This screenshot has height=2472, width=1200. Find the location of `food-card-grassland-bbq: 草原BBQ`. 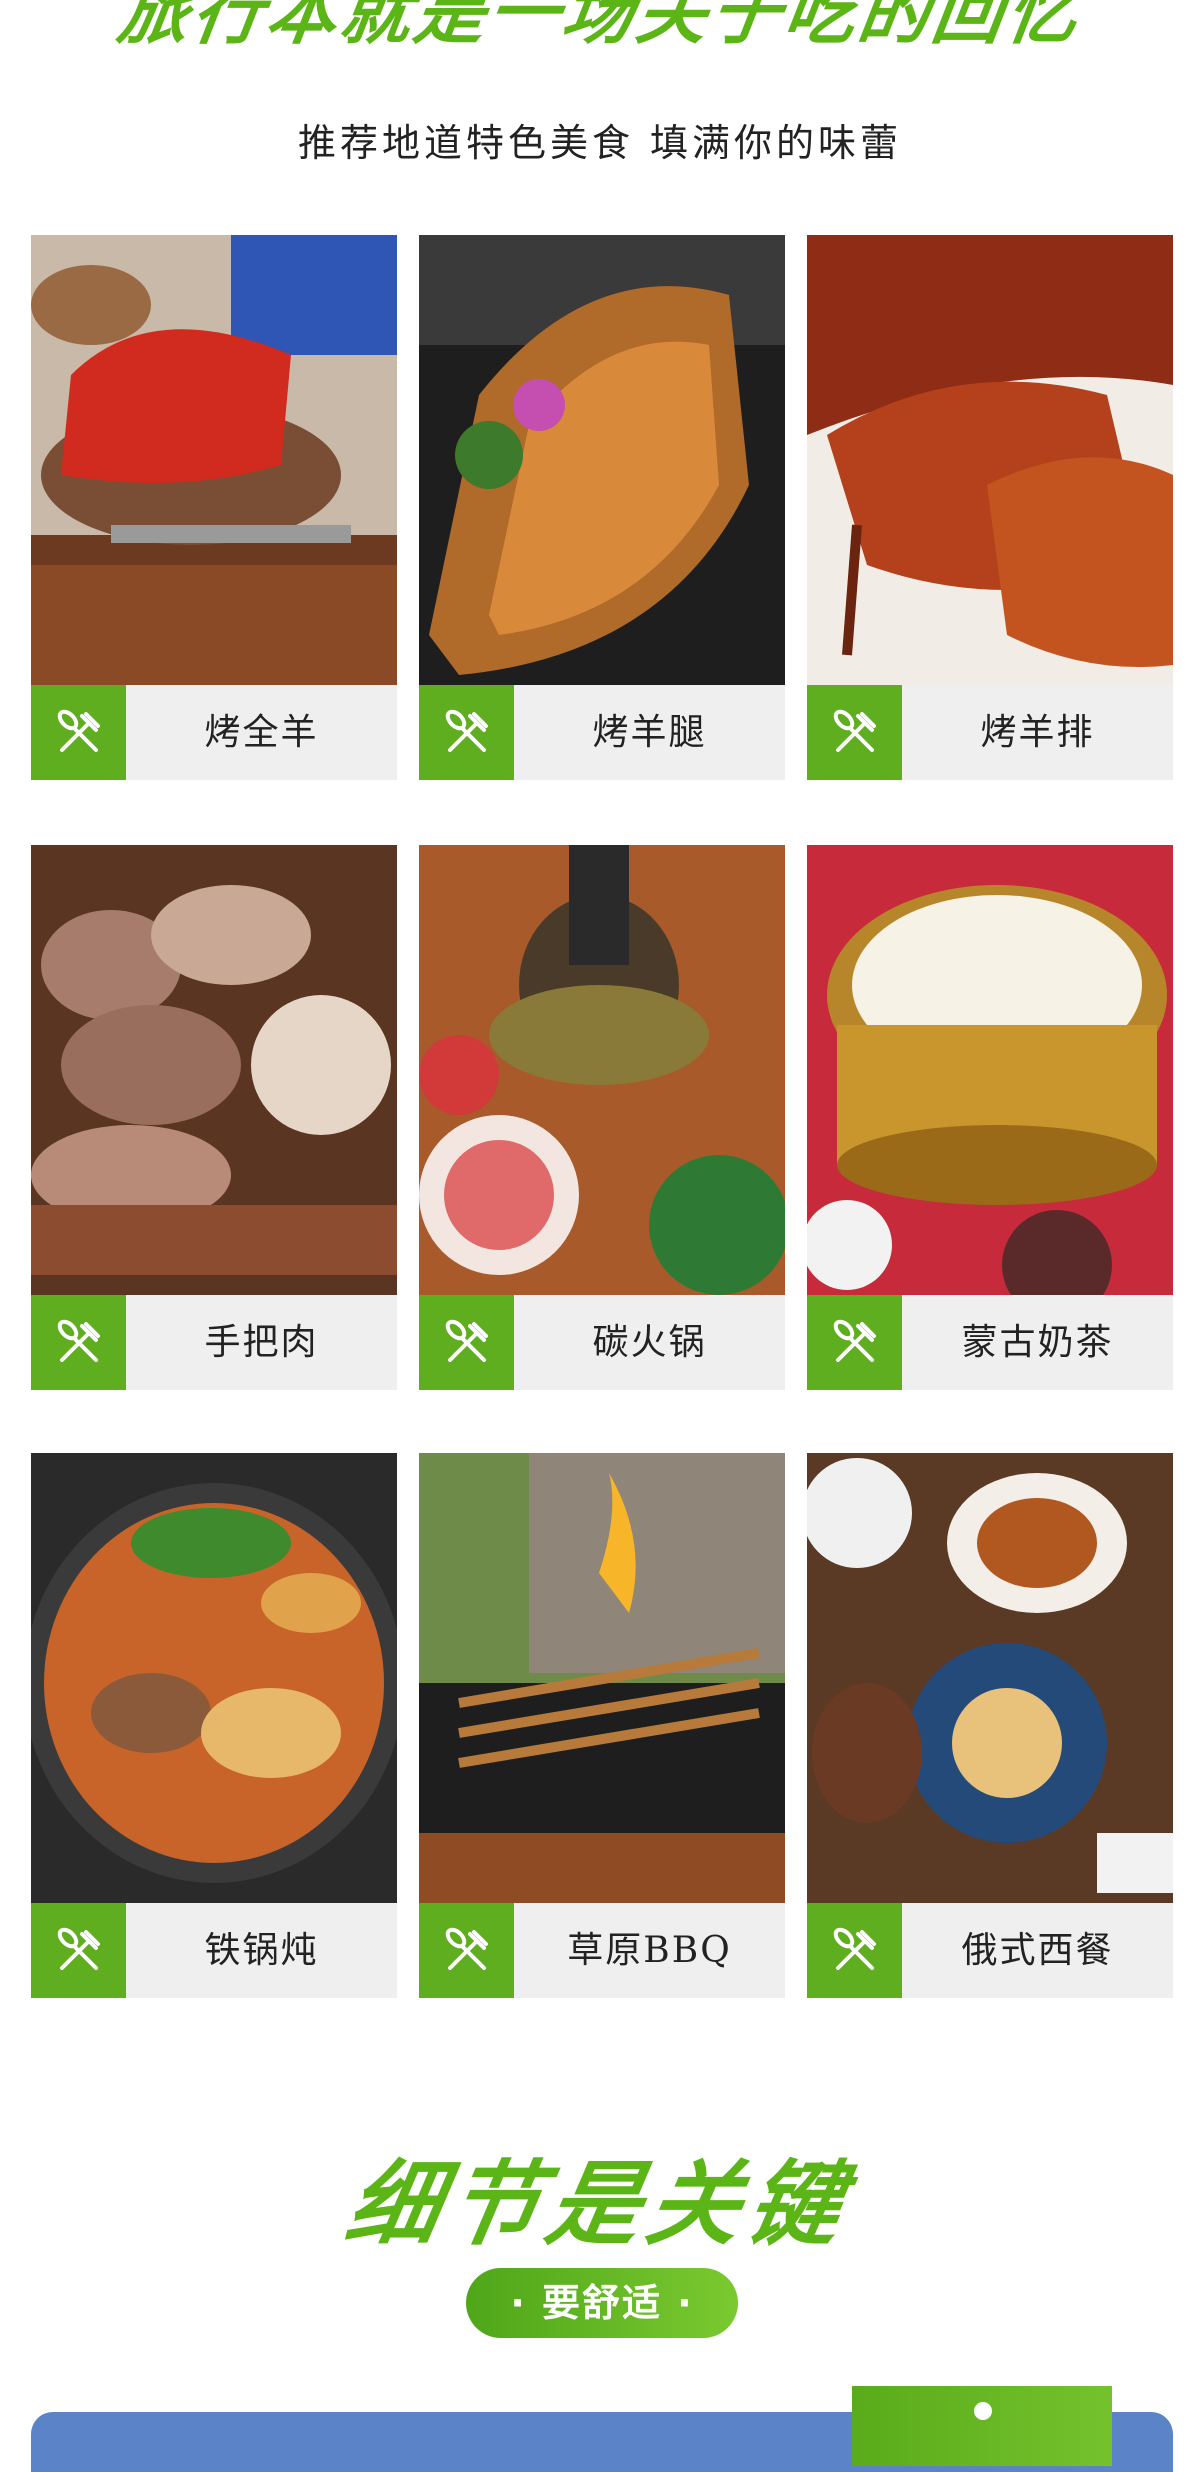

food-card-grassland-bbq: 草原BBQ is located at coordinates (602, 1725).